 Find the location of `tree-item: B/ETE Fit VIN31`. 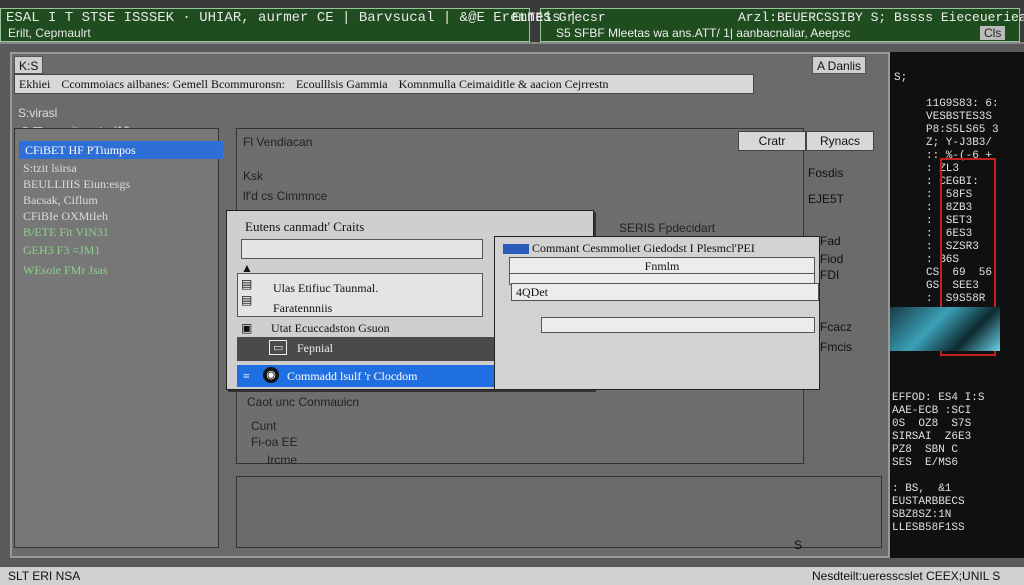

tree-item: B/ETE Fit VIN31 is located at coordinates (66, 232).